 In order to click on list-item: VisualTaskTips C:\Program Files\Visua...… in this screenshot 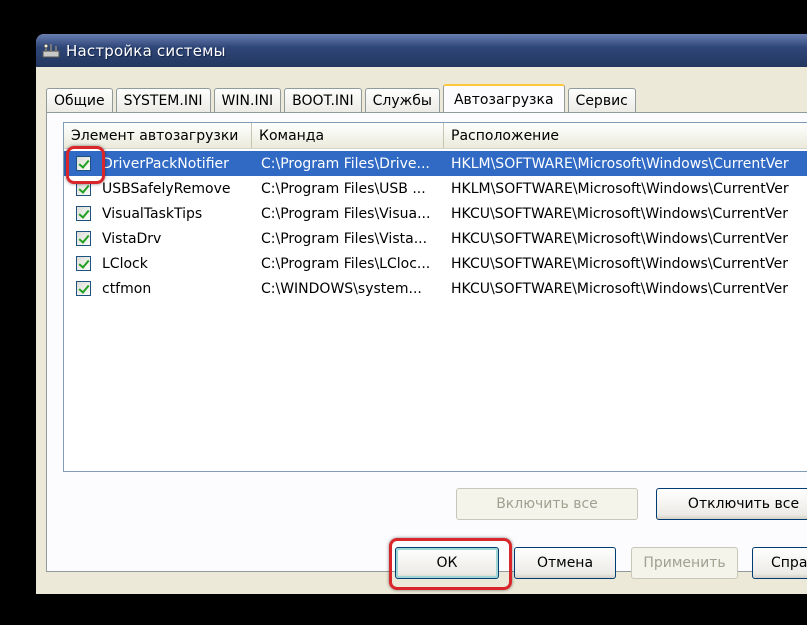, I will do `click(435, 213)`.